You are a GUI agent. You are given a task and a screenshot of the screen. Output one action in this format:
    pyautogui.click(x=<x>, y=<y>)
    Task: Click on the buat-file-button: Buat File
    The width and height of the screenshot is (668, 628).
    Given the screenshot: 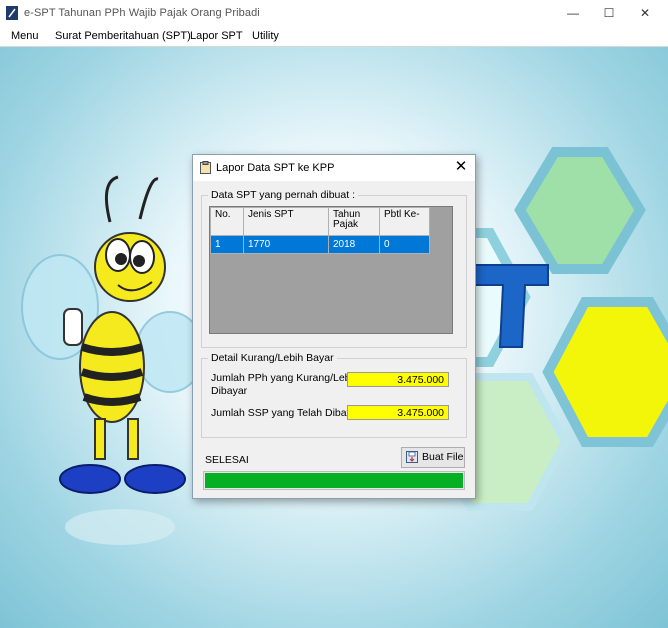 What is the action you would take?
    pyautogui.click(x=433, y=457)
    